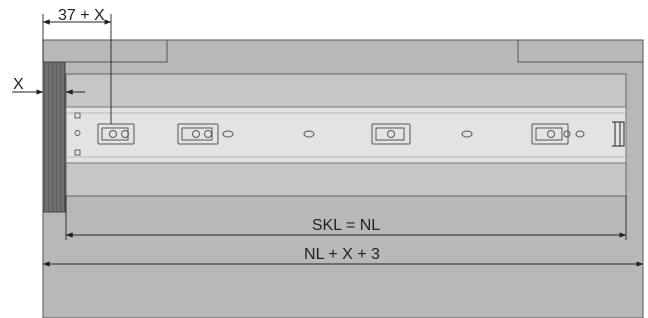 The height and width of the screenshot is (318, 648). Describe the element at coordinates (18, 84) in the screenshot. I see `x-dimension-label: X` at that location.